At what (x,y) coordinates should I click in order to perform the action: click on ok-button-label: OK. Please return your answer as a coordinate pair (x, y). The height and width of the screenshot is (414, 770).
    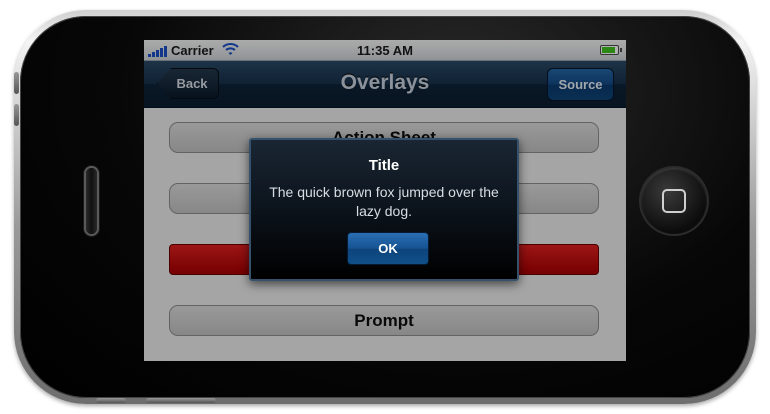
    Looking at the image, I should click on (388, 248).